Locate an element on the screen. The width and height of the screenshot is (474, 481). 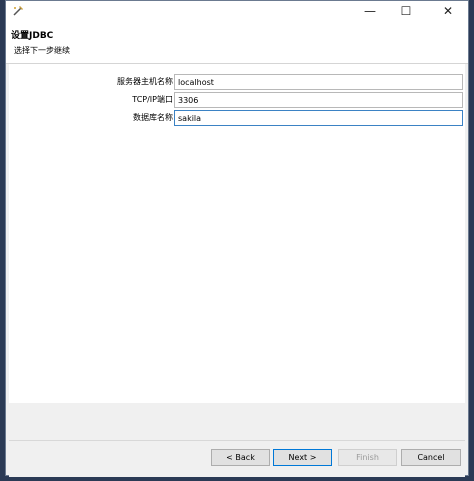
maximize-button: ☐ is located at coordinates (406, 11).